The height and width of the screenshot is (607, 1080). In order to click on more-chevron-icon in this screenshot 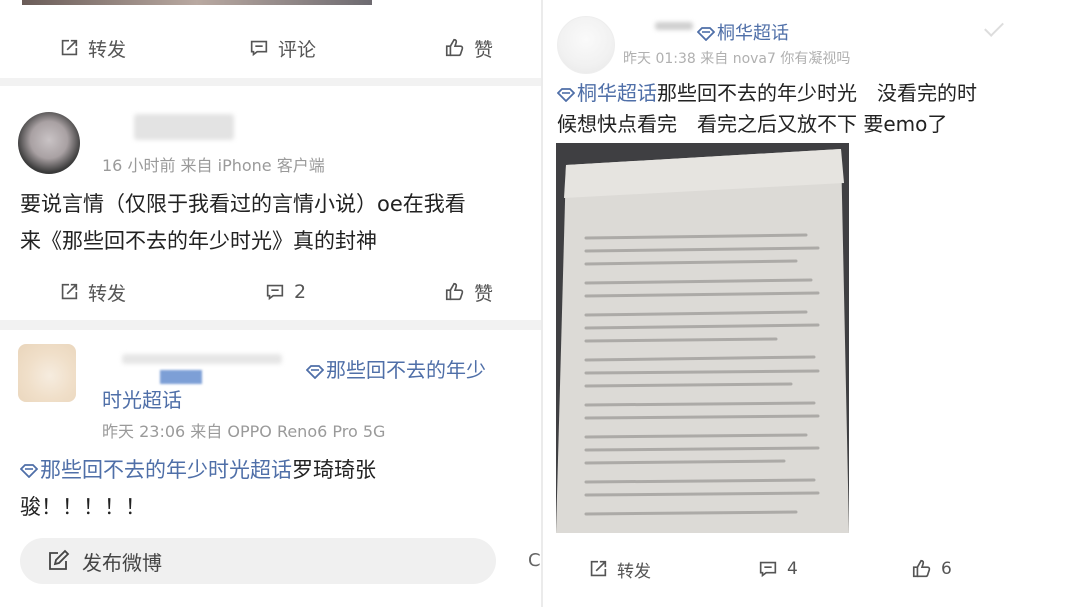, I will do `click(994, 27)`.